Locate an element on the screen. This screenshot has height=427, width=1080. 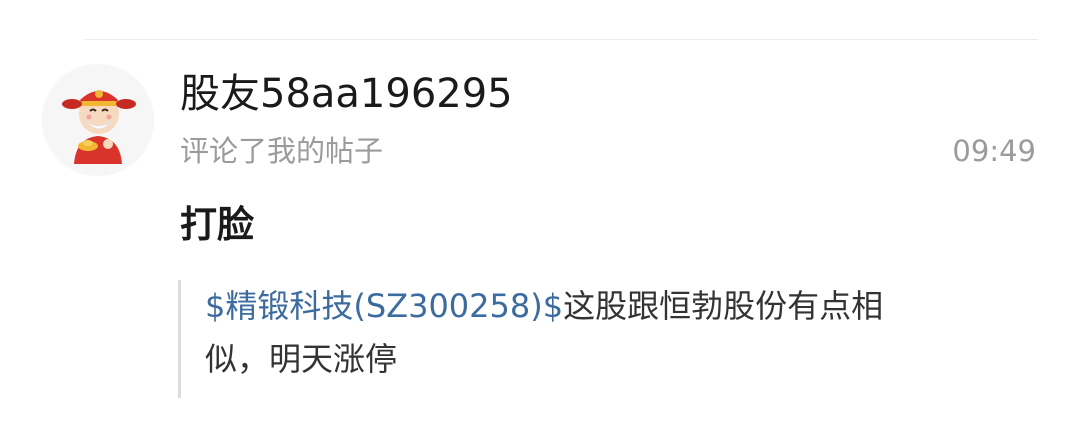
comment-text: 打脸 is located at coordinates (217, 225).